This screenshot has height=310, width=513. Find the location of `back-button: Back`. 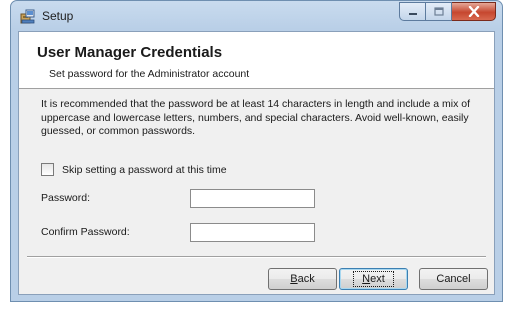

back-button: Back is located at coordinates (302, 279).